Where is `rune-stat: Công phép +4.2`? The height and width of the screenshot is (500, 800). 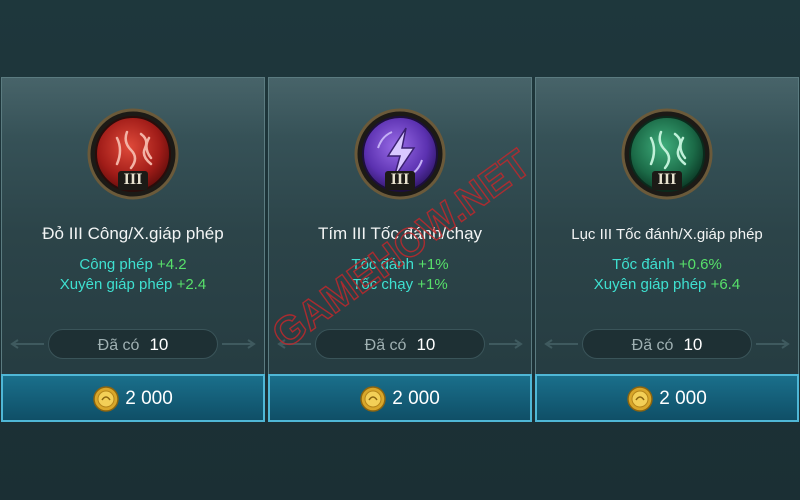
rune-stat: Công phép +4.2 is located at coordinates (133, 264).